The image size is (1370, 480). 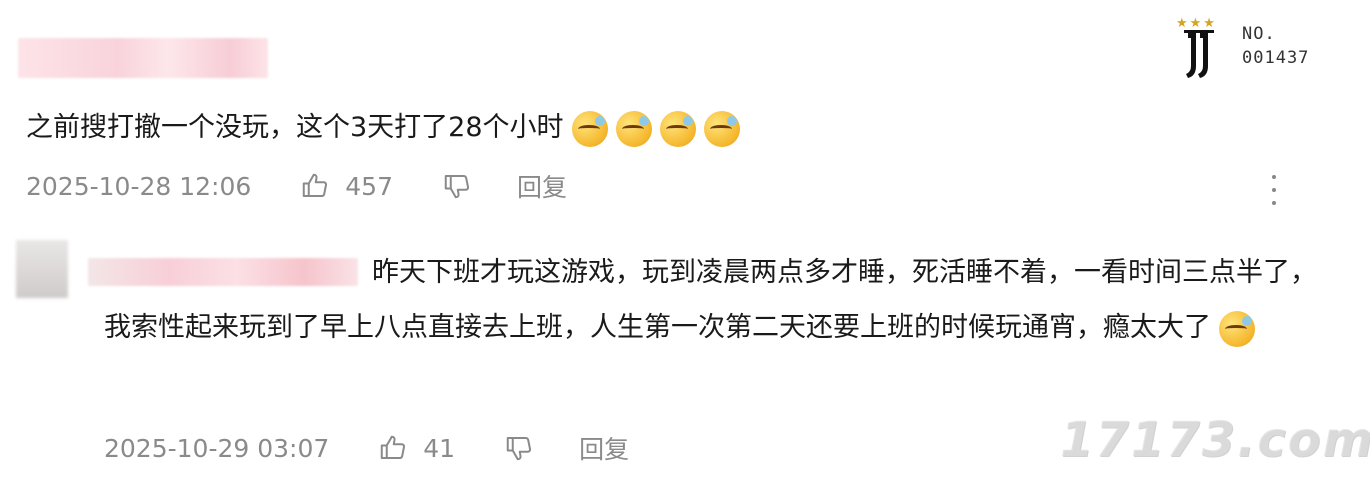 I want to click on like-count: 41, so click(x=439, y=448).